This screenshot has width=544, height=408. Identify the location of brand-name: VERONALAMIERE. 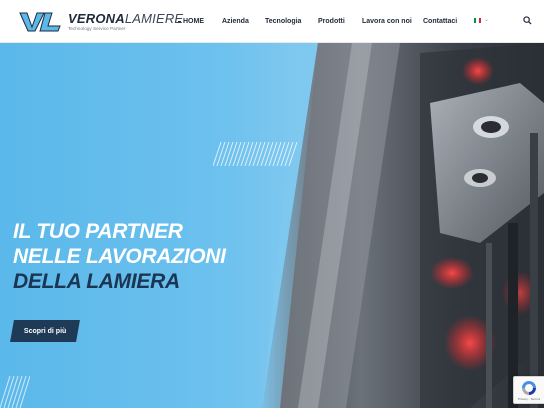
(125, 18).